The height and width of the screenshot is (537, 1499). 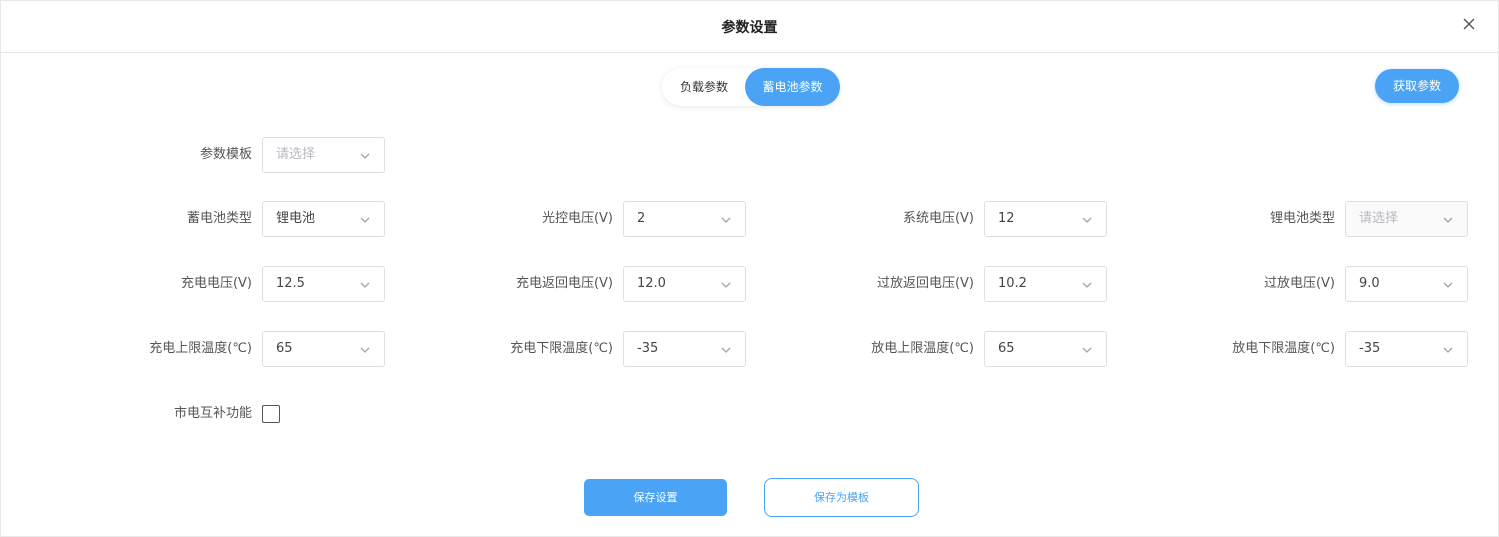 What do you see at coordinates (1045, 284) in the screenshot?
I see `over-discharge-return-voltage-select: 10.2` at bounding box center [1045, 284].